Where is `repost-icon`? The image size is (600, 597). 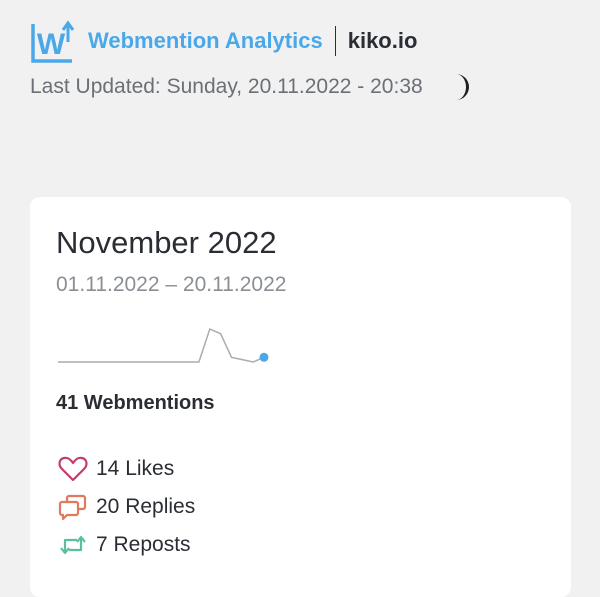
repost-icon is located at coordinates (73, 545).